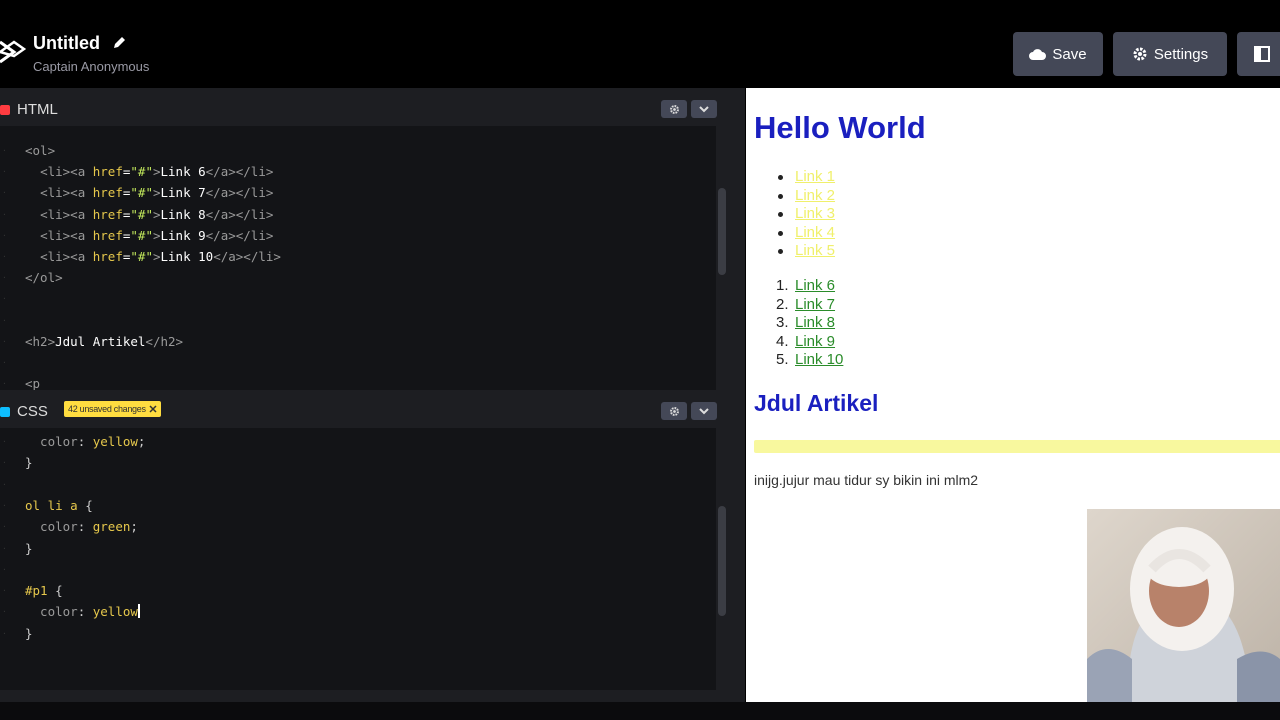 The width and height of the screenshot is (1280, 720). I want to click on css-icon, so click(5, 412).